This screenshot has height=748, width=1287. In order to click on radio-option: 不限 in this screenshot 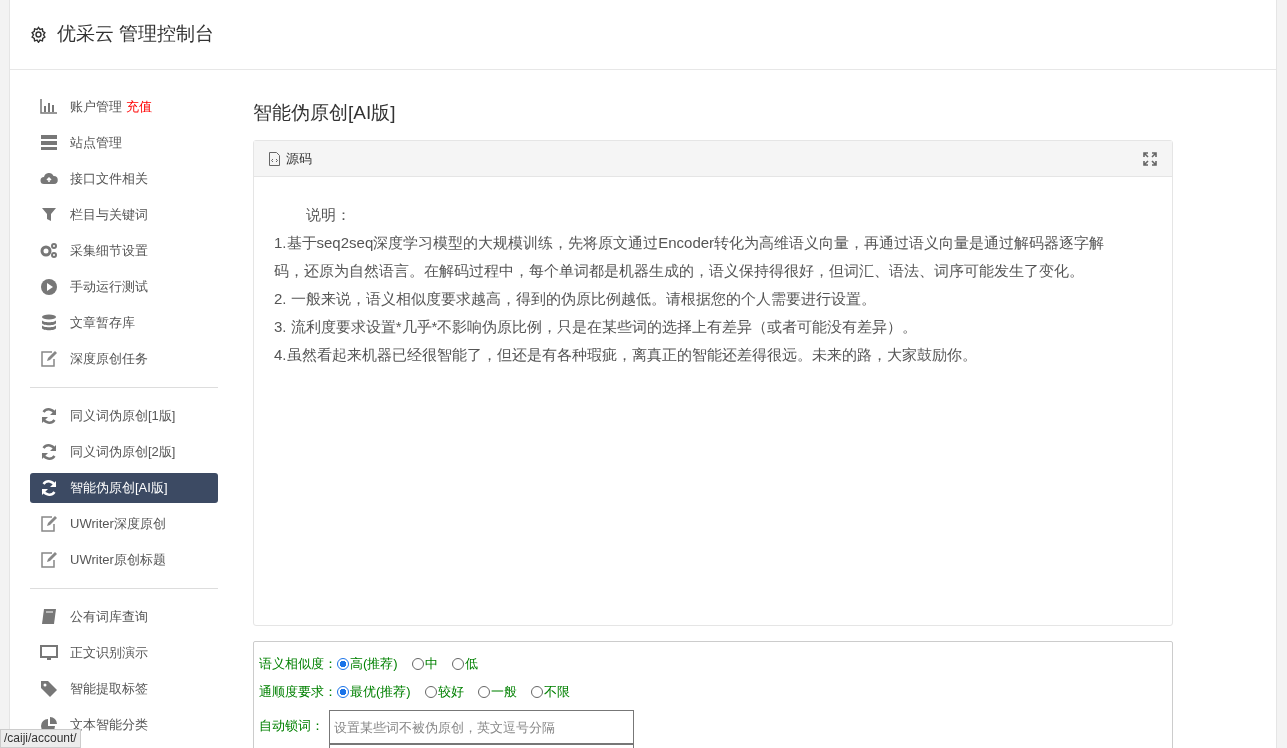, I will do `click(550, 692)`.